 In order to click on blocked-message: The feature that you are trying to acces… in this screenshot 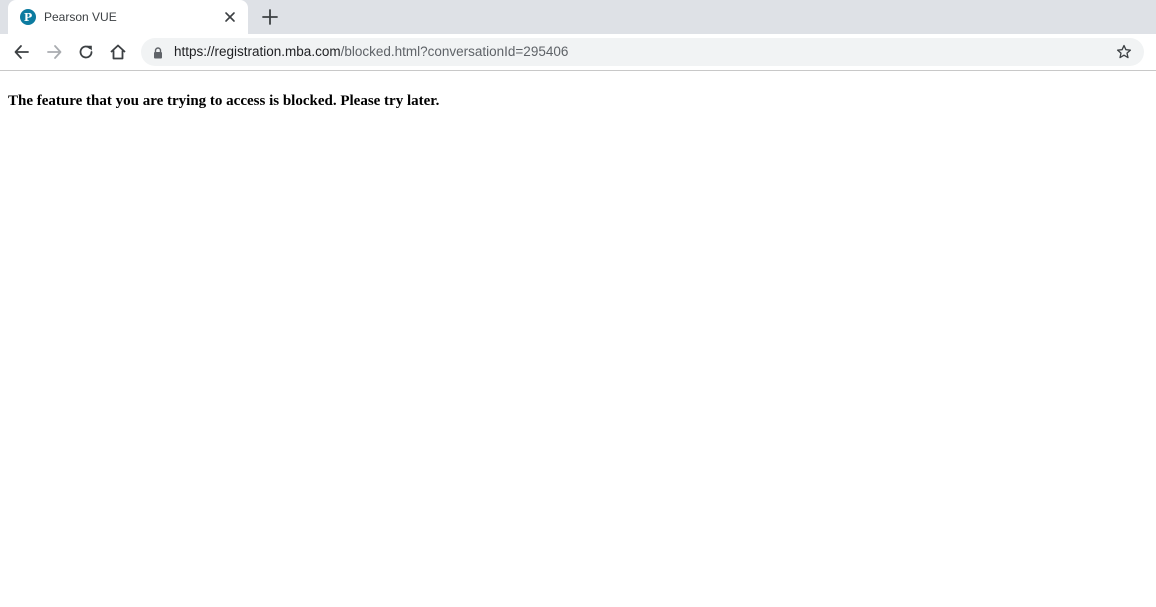, I will do `click(224, 101)`.